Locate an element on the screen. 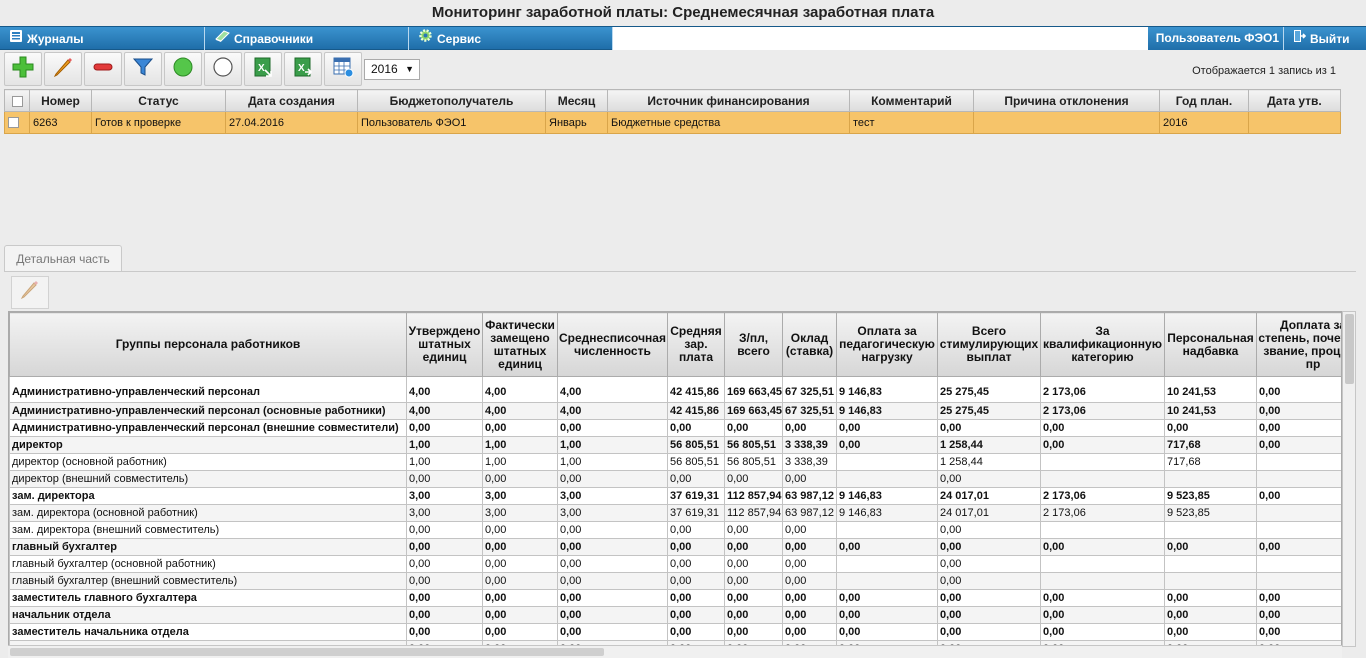  vertical-scrollbar is located at coordinates (1349, 479).